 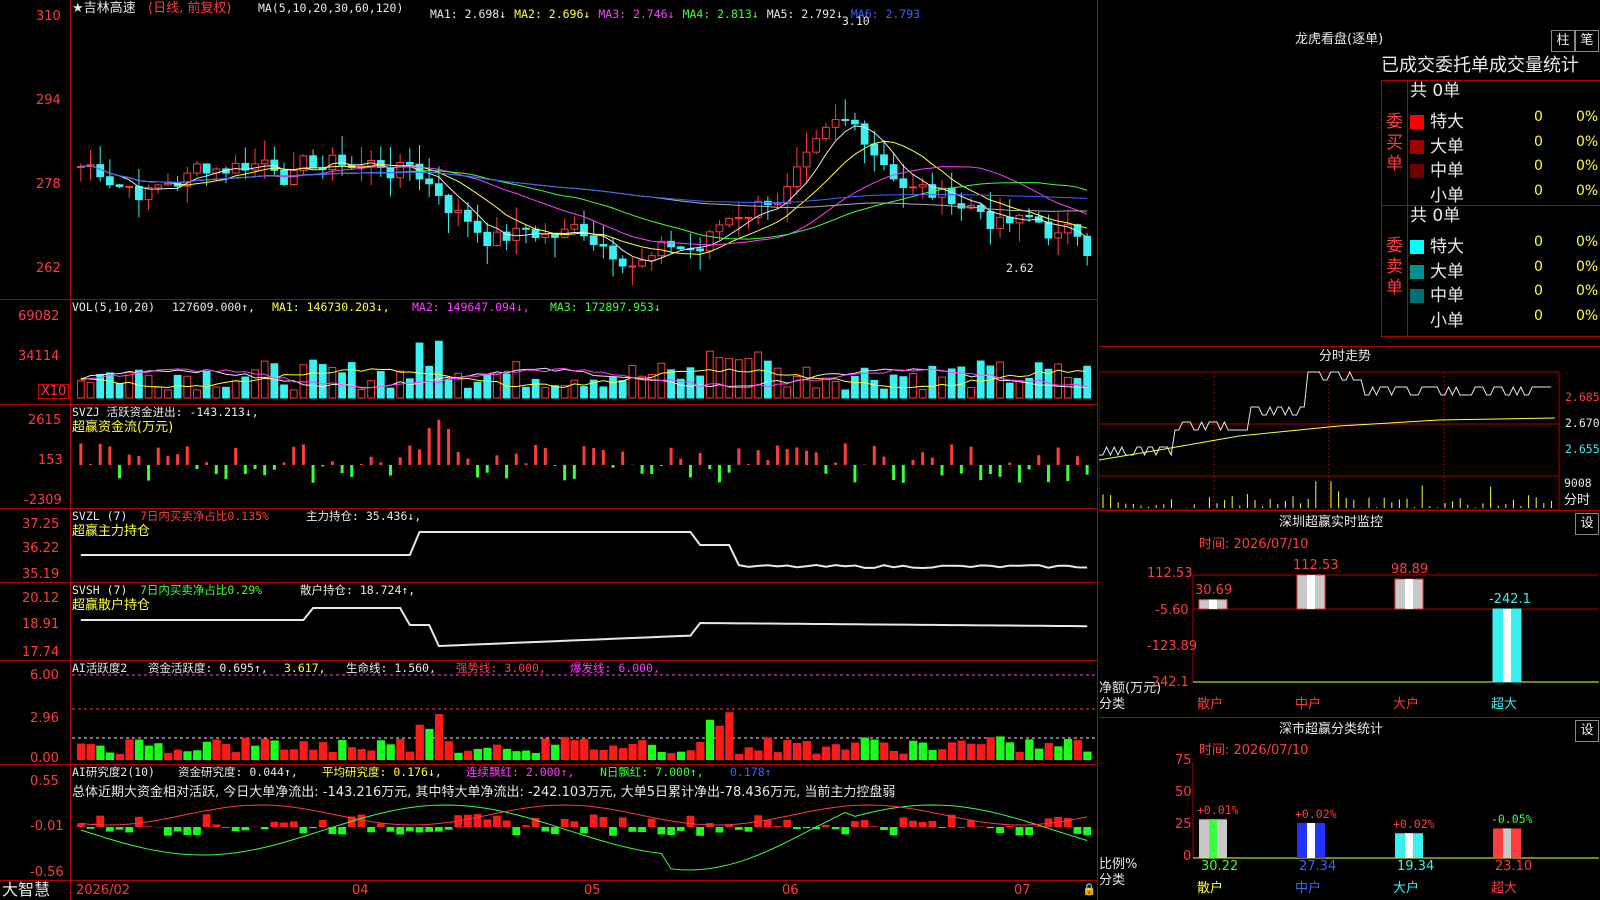 What do you see at coordinates (100, 590) in the screenshot?
I see `svsh-header: SVSH (7)` at bounding box center [100, 590].